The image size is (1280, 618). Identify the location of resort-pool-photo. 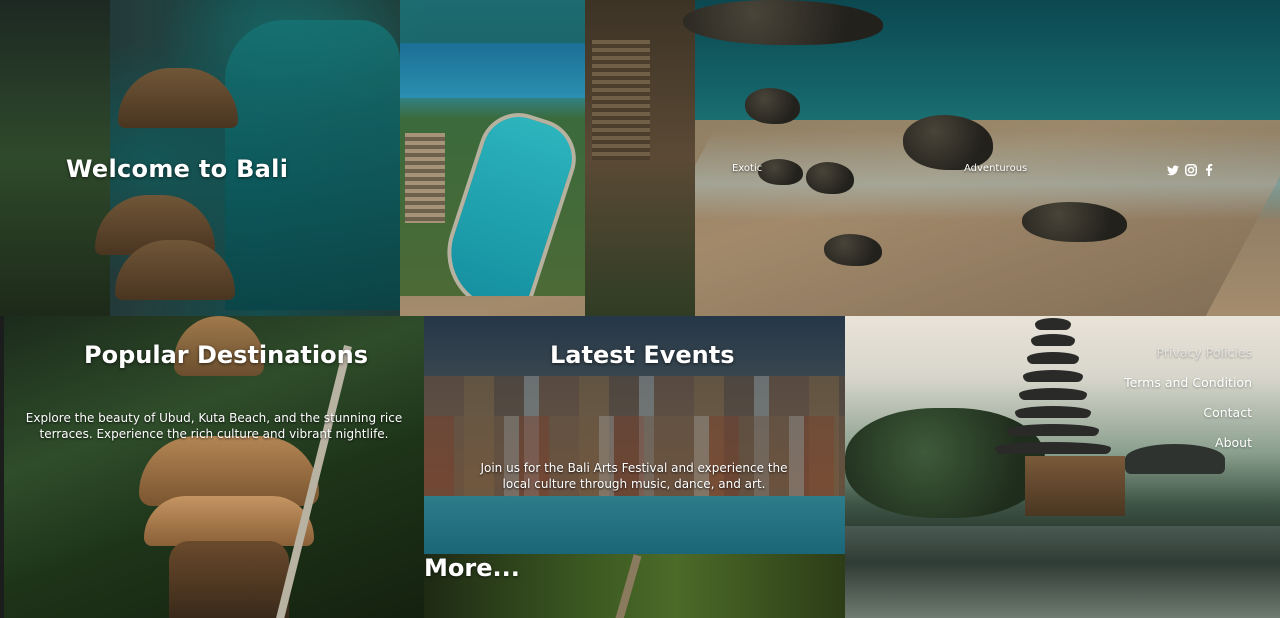
(492, 169).